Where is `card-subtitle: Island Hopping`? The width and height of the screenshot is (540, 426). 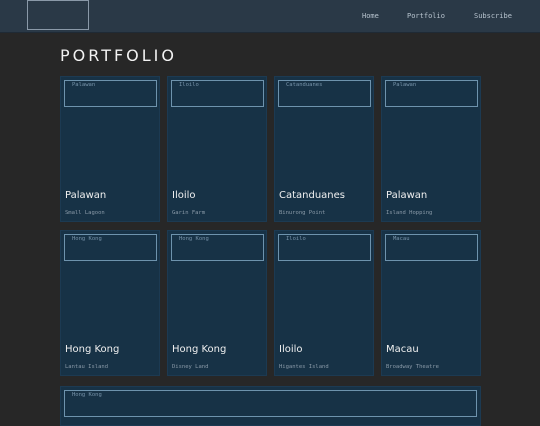 card-subtitle: Island Hopping is located at coordinates (409, 213).